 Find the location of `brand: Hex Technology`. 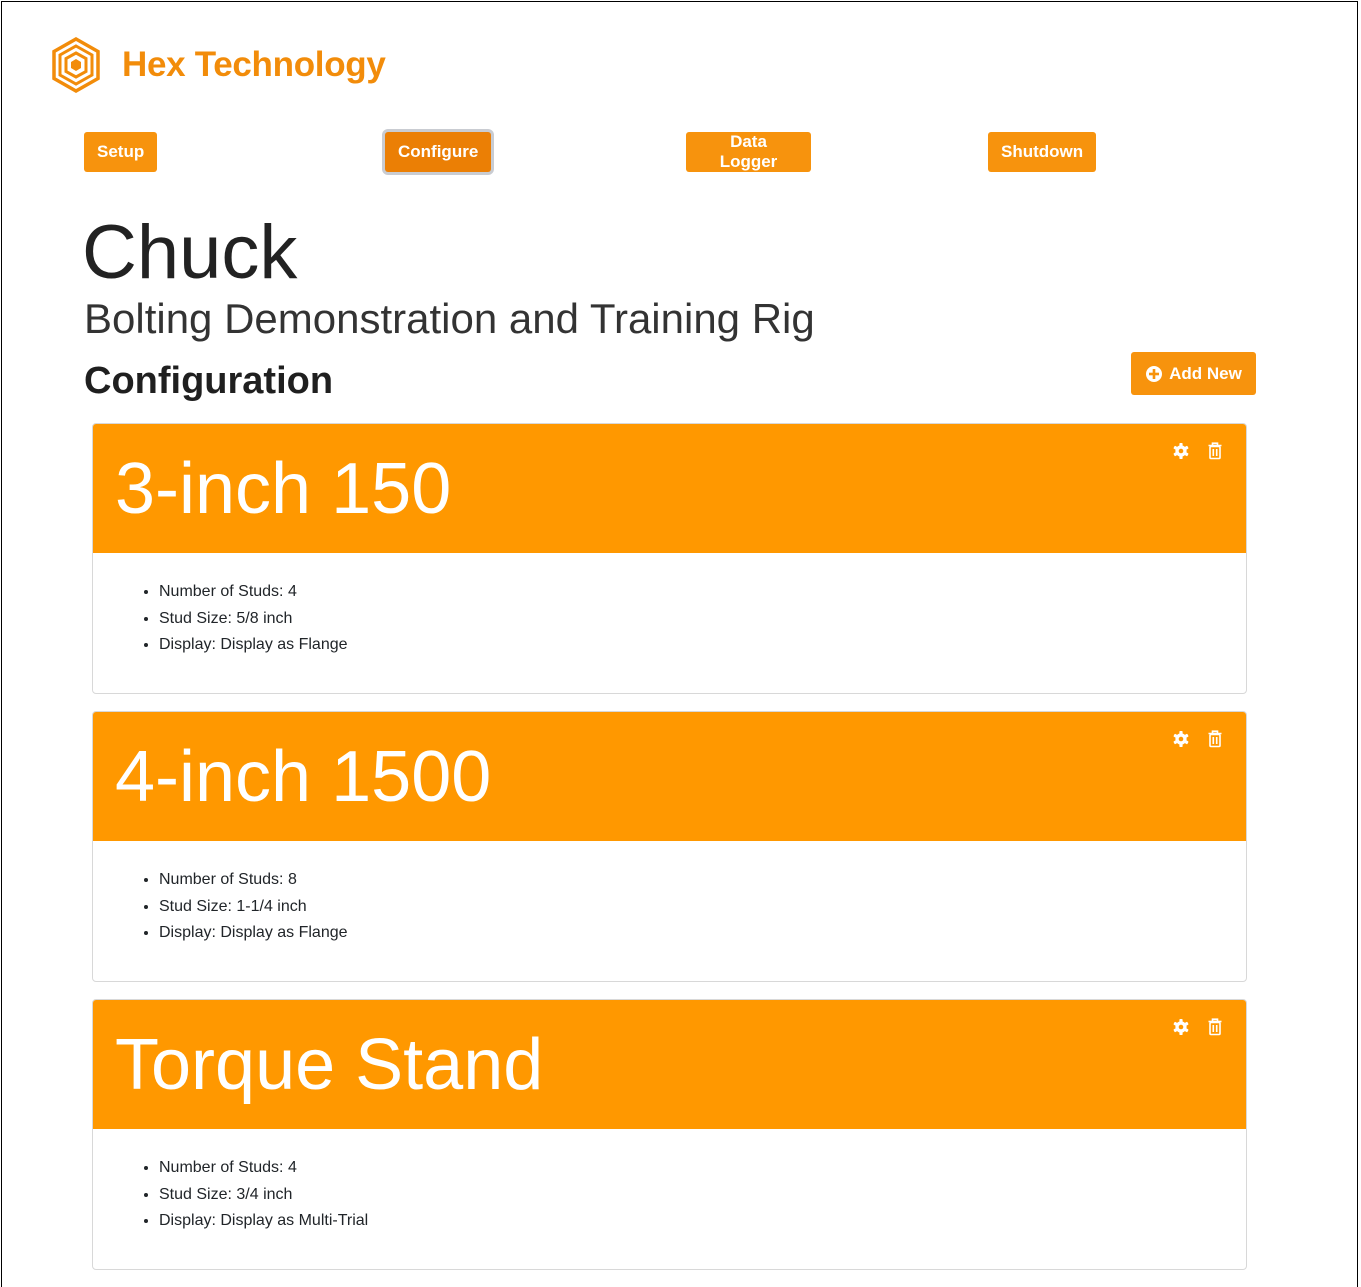

brand: Hex Technology is located at coordinates (218, 65).